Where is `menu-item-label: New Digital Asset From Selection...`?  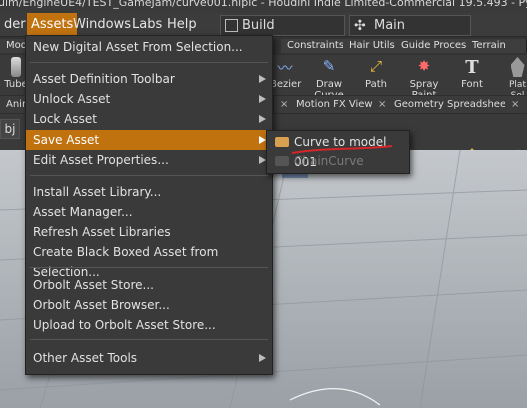 menu-item-label: New Digital Asset From Selection... is located at coordinates (138, 47).